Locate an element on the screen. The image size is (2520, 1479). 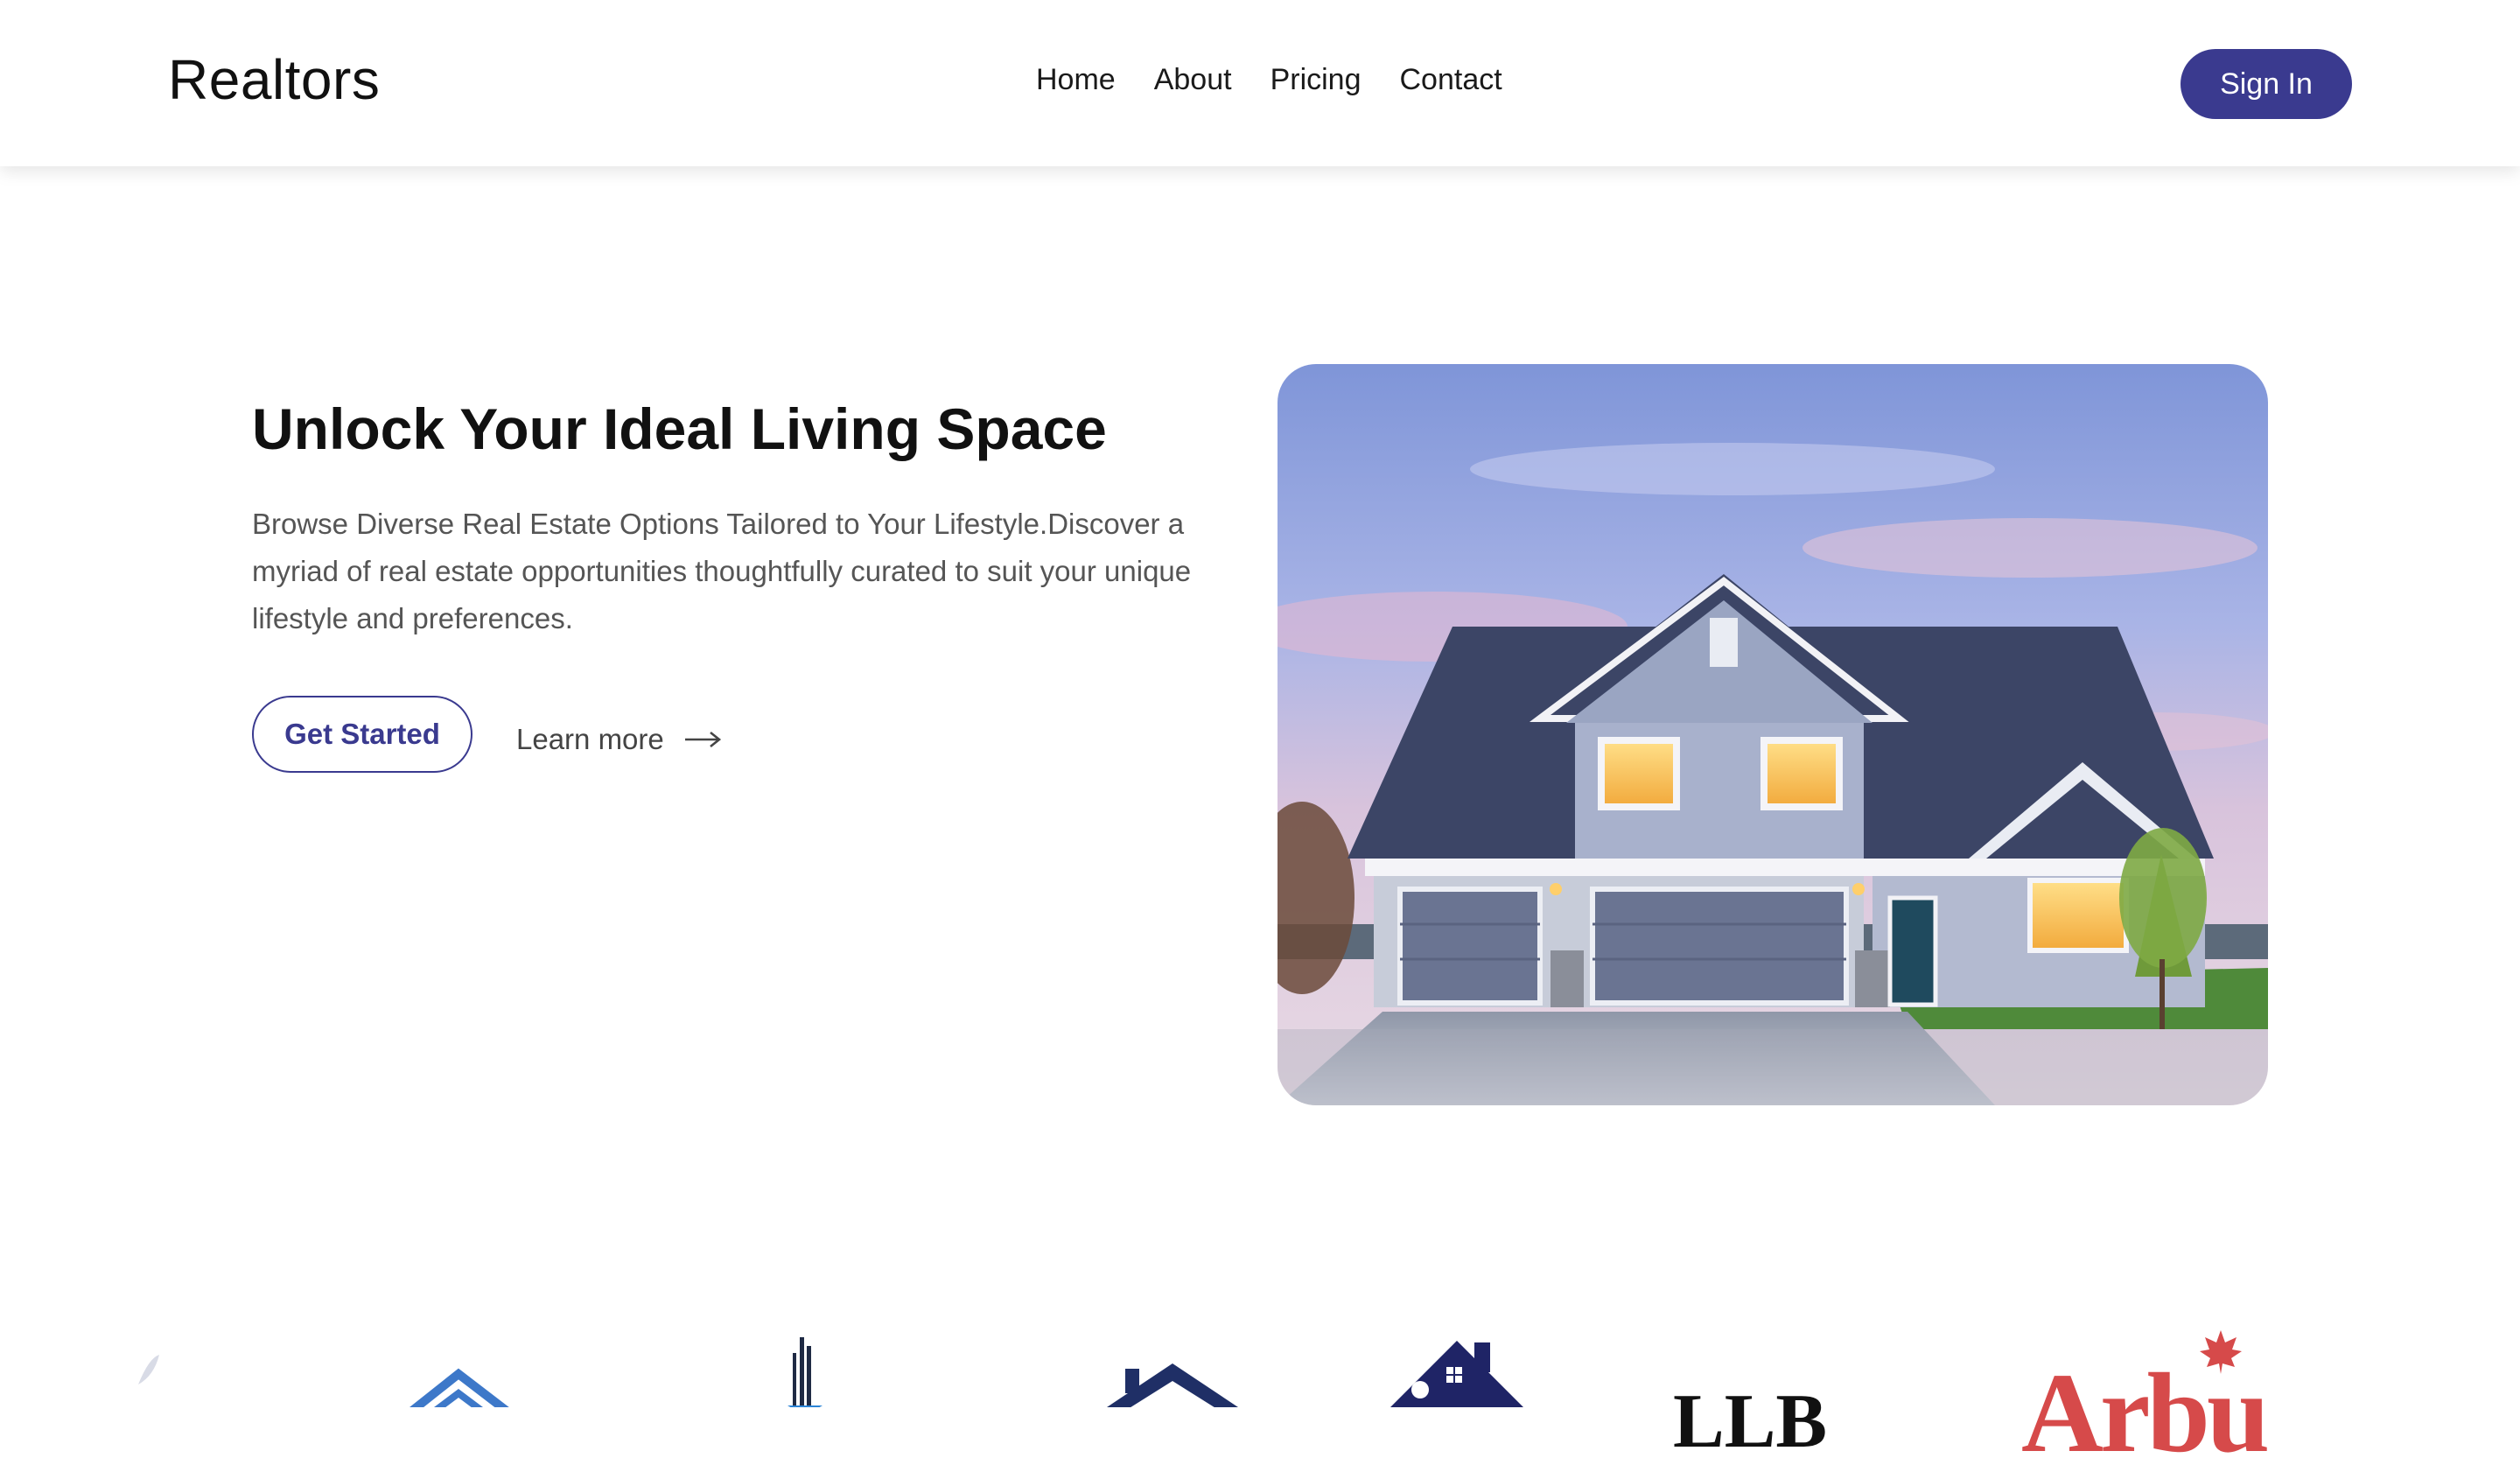
sign-in-button: Sign In is located at coordinates (2266, 84).